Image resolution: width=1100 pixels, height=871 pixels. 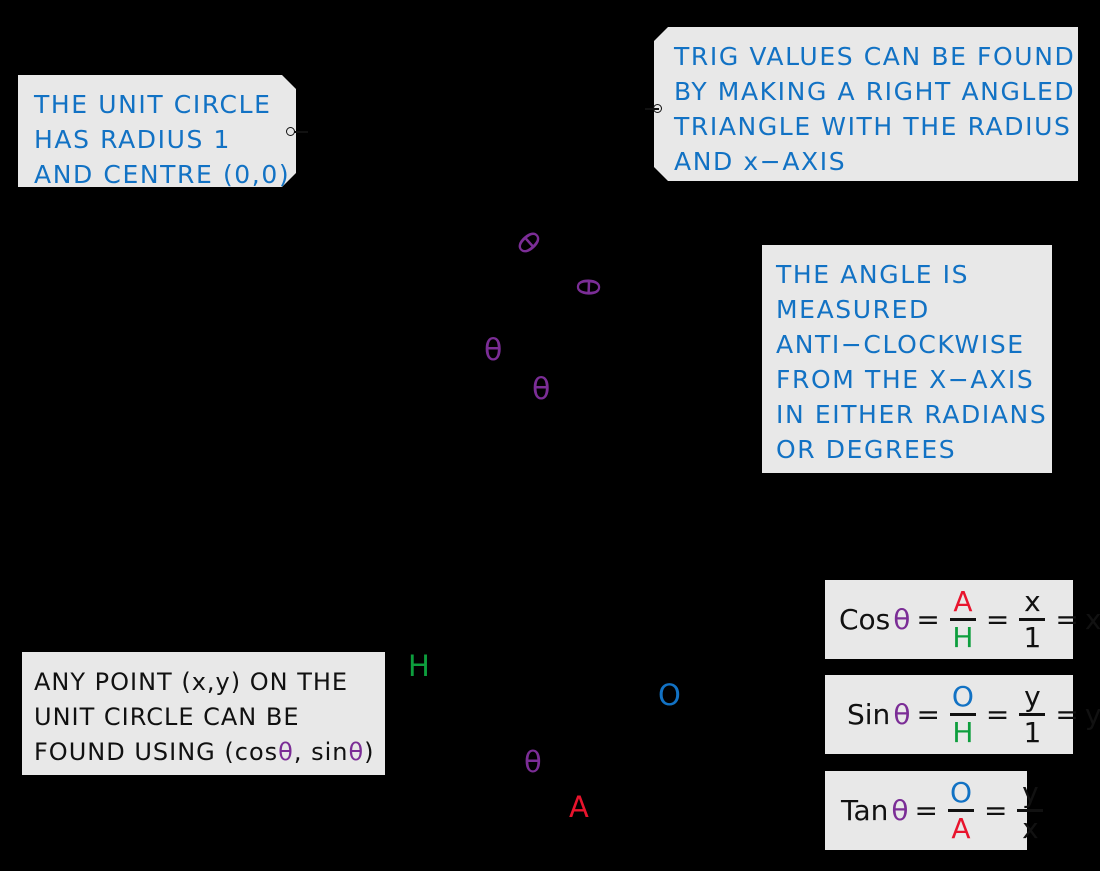 I want to click on tan-numerator-y: y, so click(x=1030, y=792).